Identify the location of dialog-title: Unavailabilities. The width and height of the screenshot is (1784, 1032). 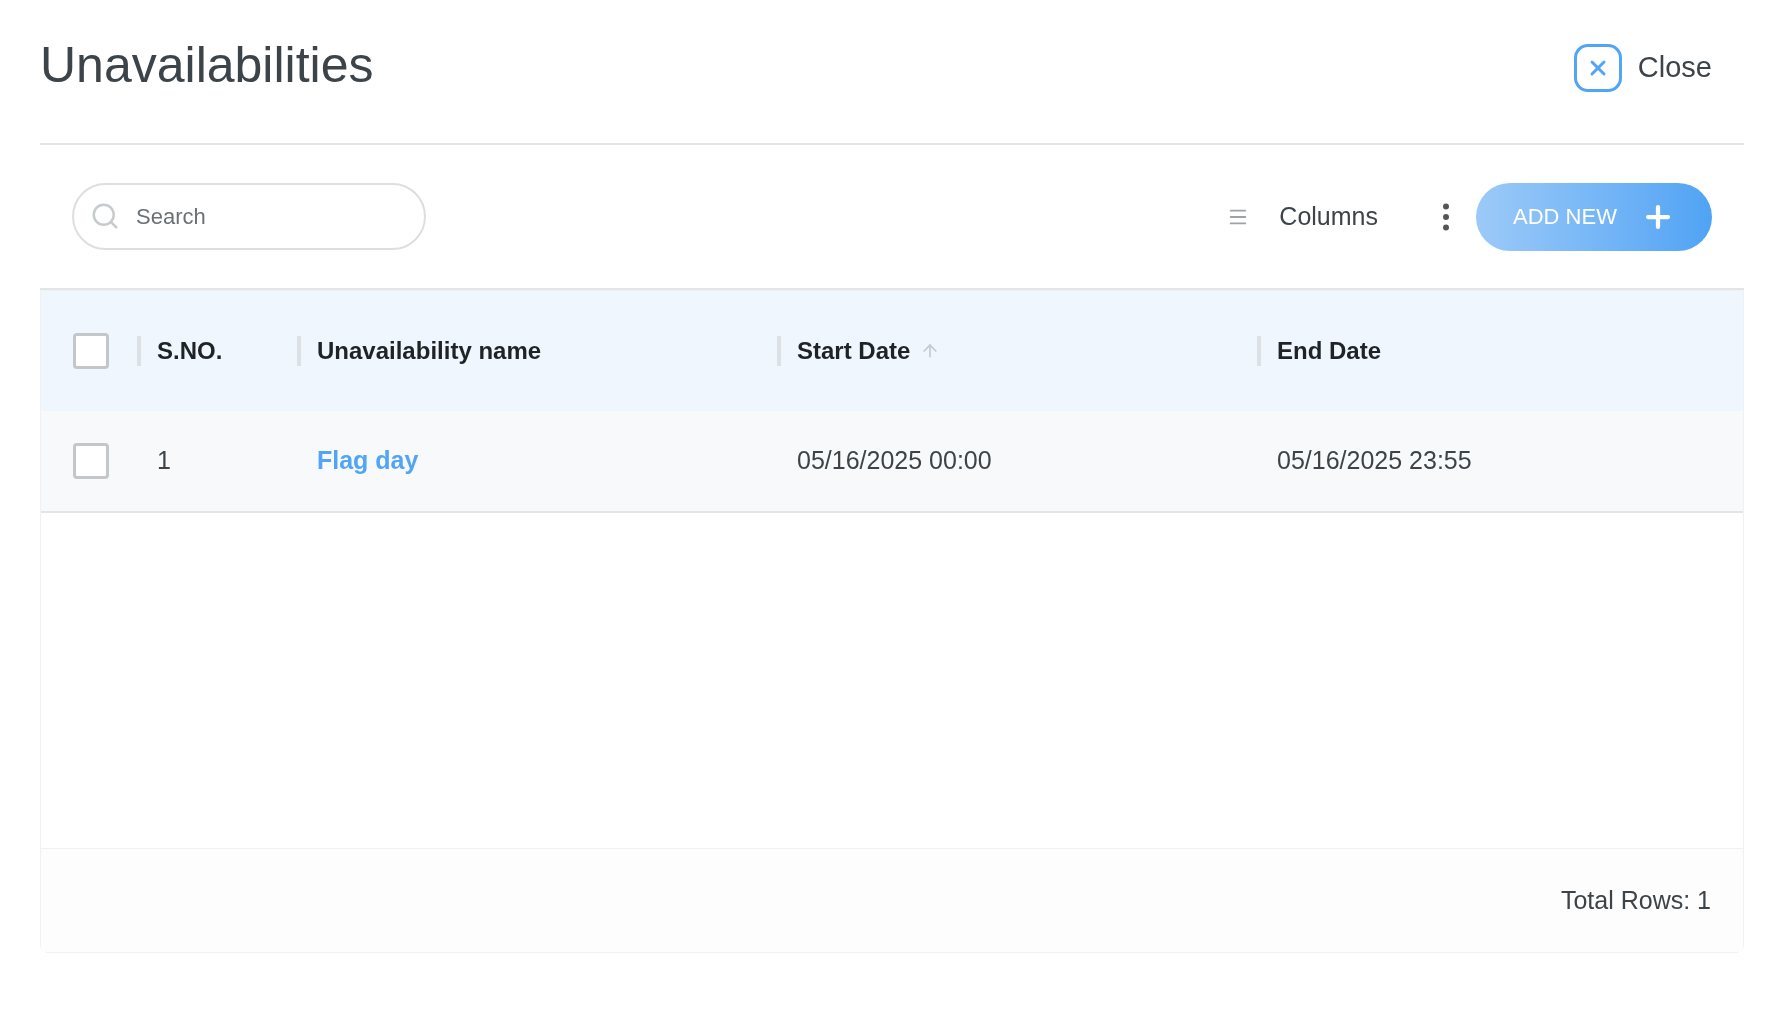
(207, 65).